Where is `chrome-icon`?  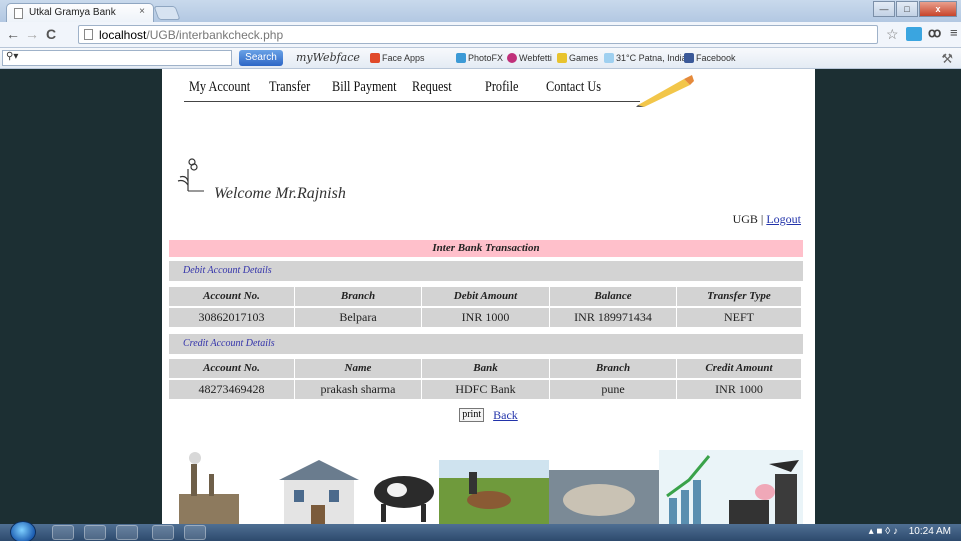
chrome-icon is located at coordinates (95, 532).